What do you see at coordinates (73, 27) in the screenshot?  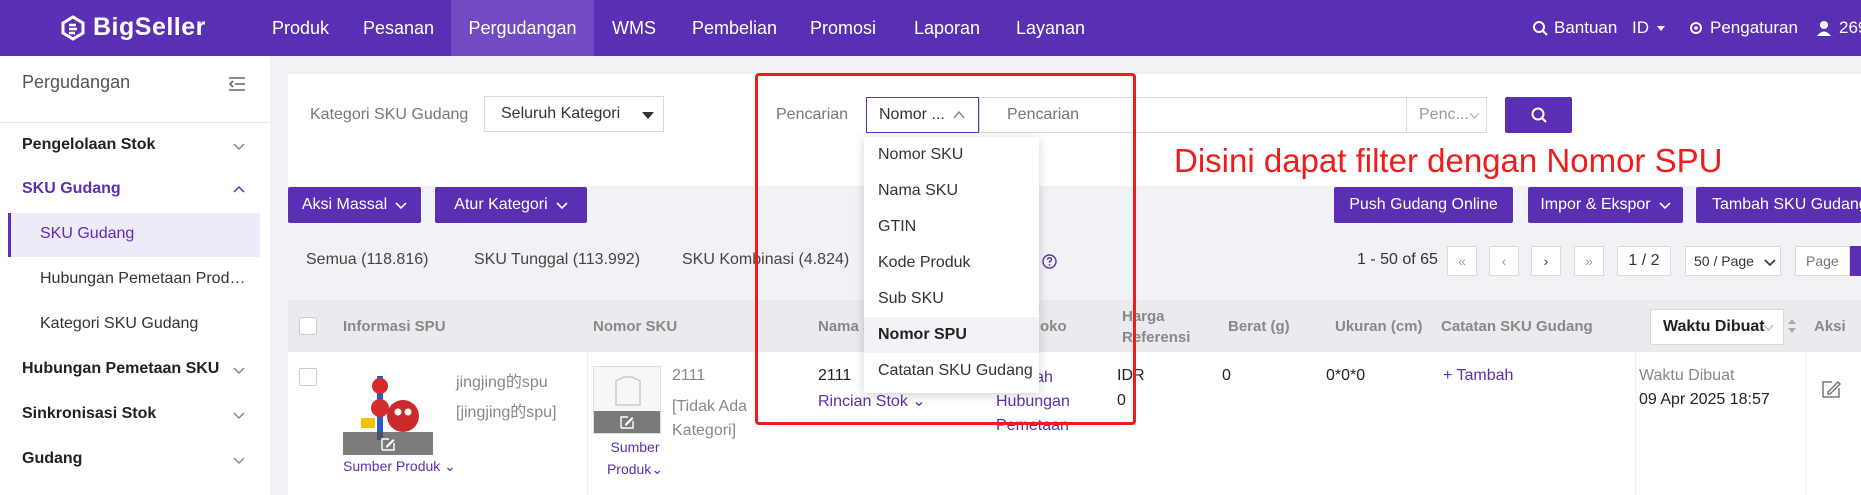 I see `bigseller-logo-icon` at bounding box center [73, 27].